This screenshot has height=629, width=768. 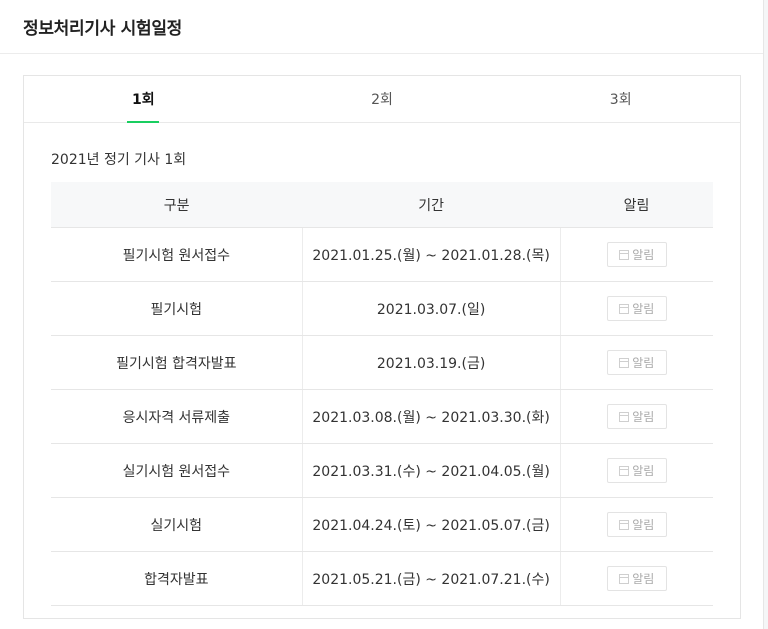 I want to click on card-header: 정보처리기사 시험일정, so click(x=381, y=27).